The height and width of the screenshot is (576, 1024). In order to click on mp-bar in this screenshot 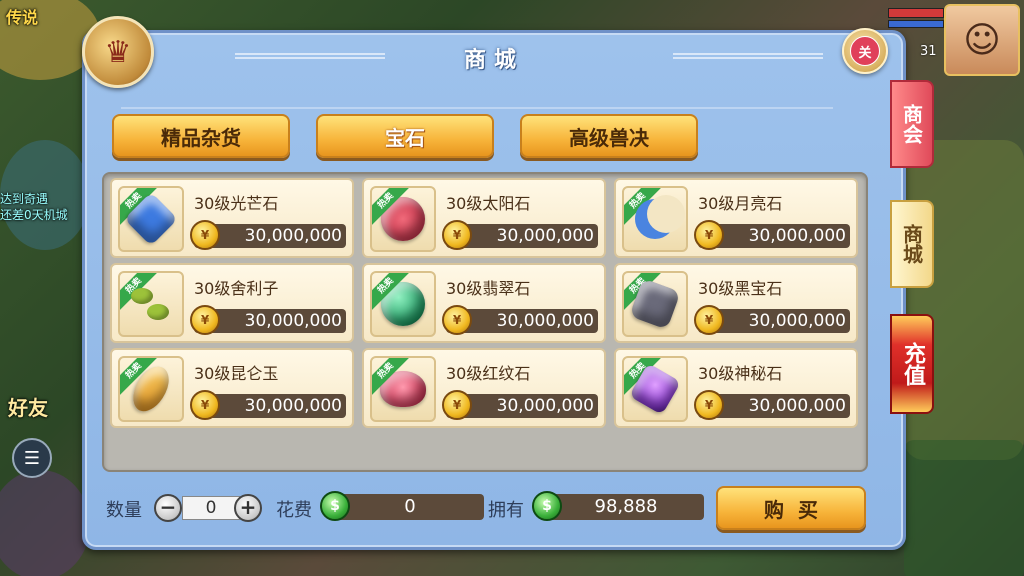, I will do `click(916, 24)`.